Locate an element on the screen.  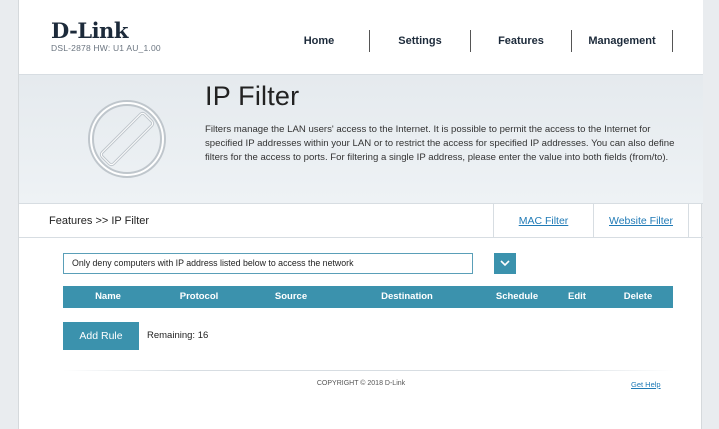
column-header-schedule: Schedule is located at coordinates (517, 296).